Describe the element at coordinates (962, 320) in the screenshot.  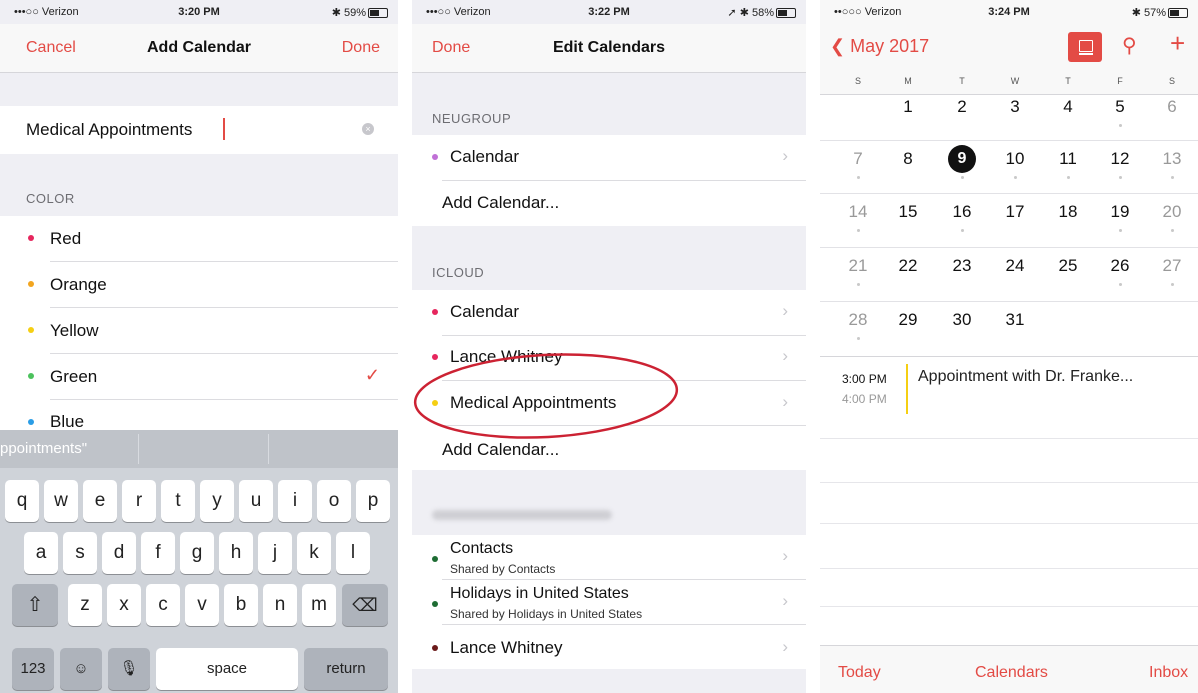
I see `day-cell: 30` at that location.